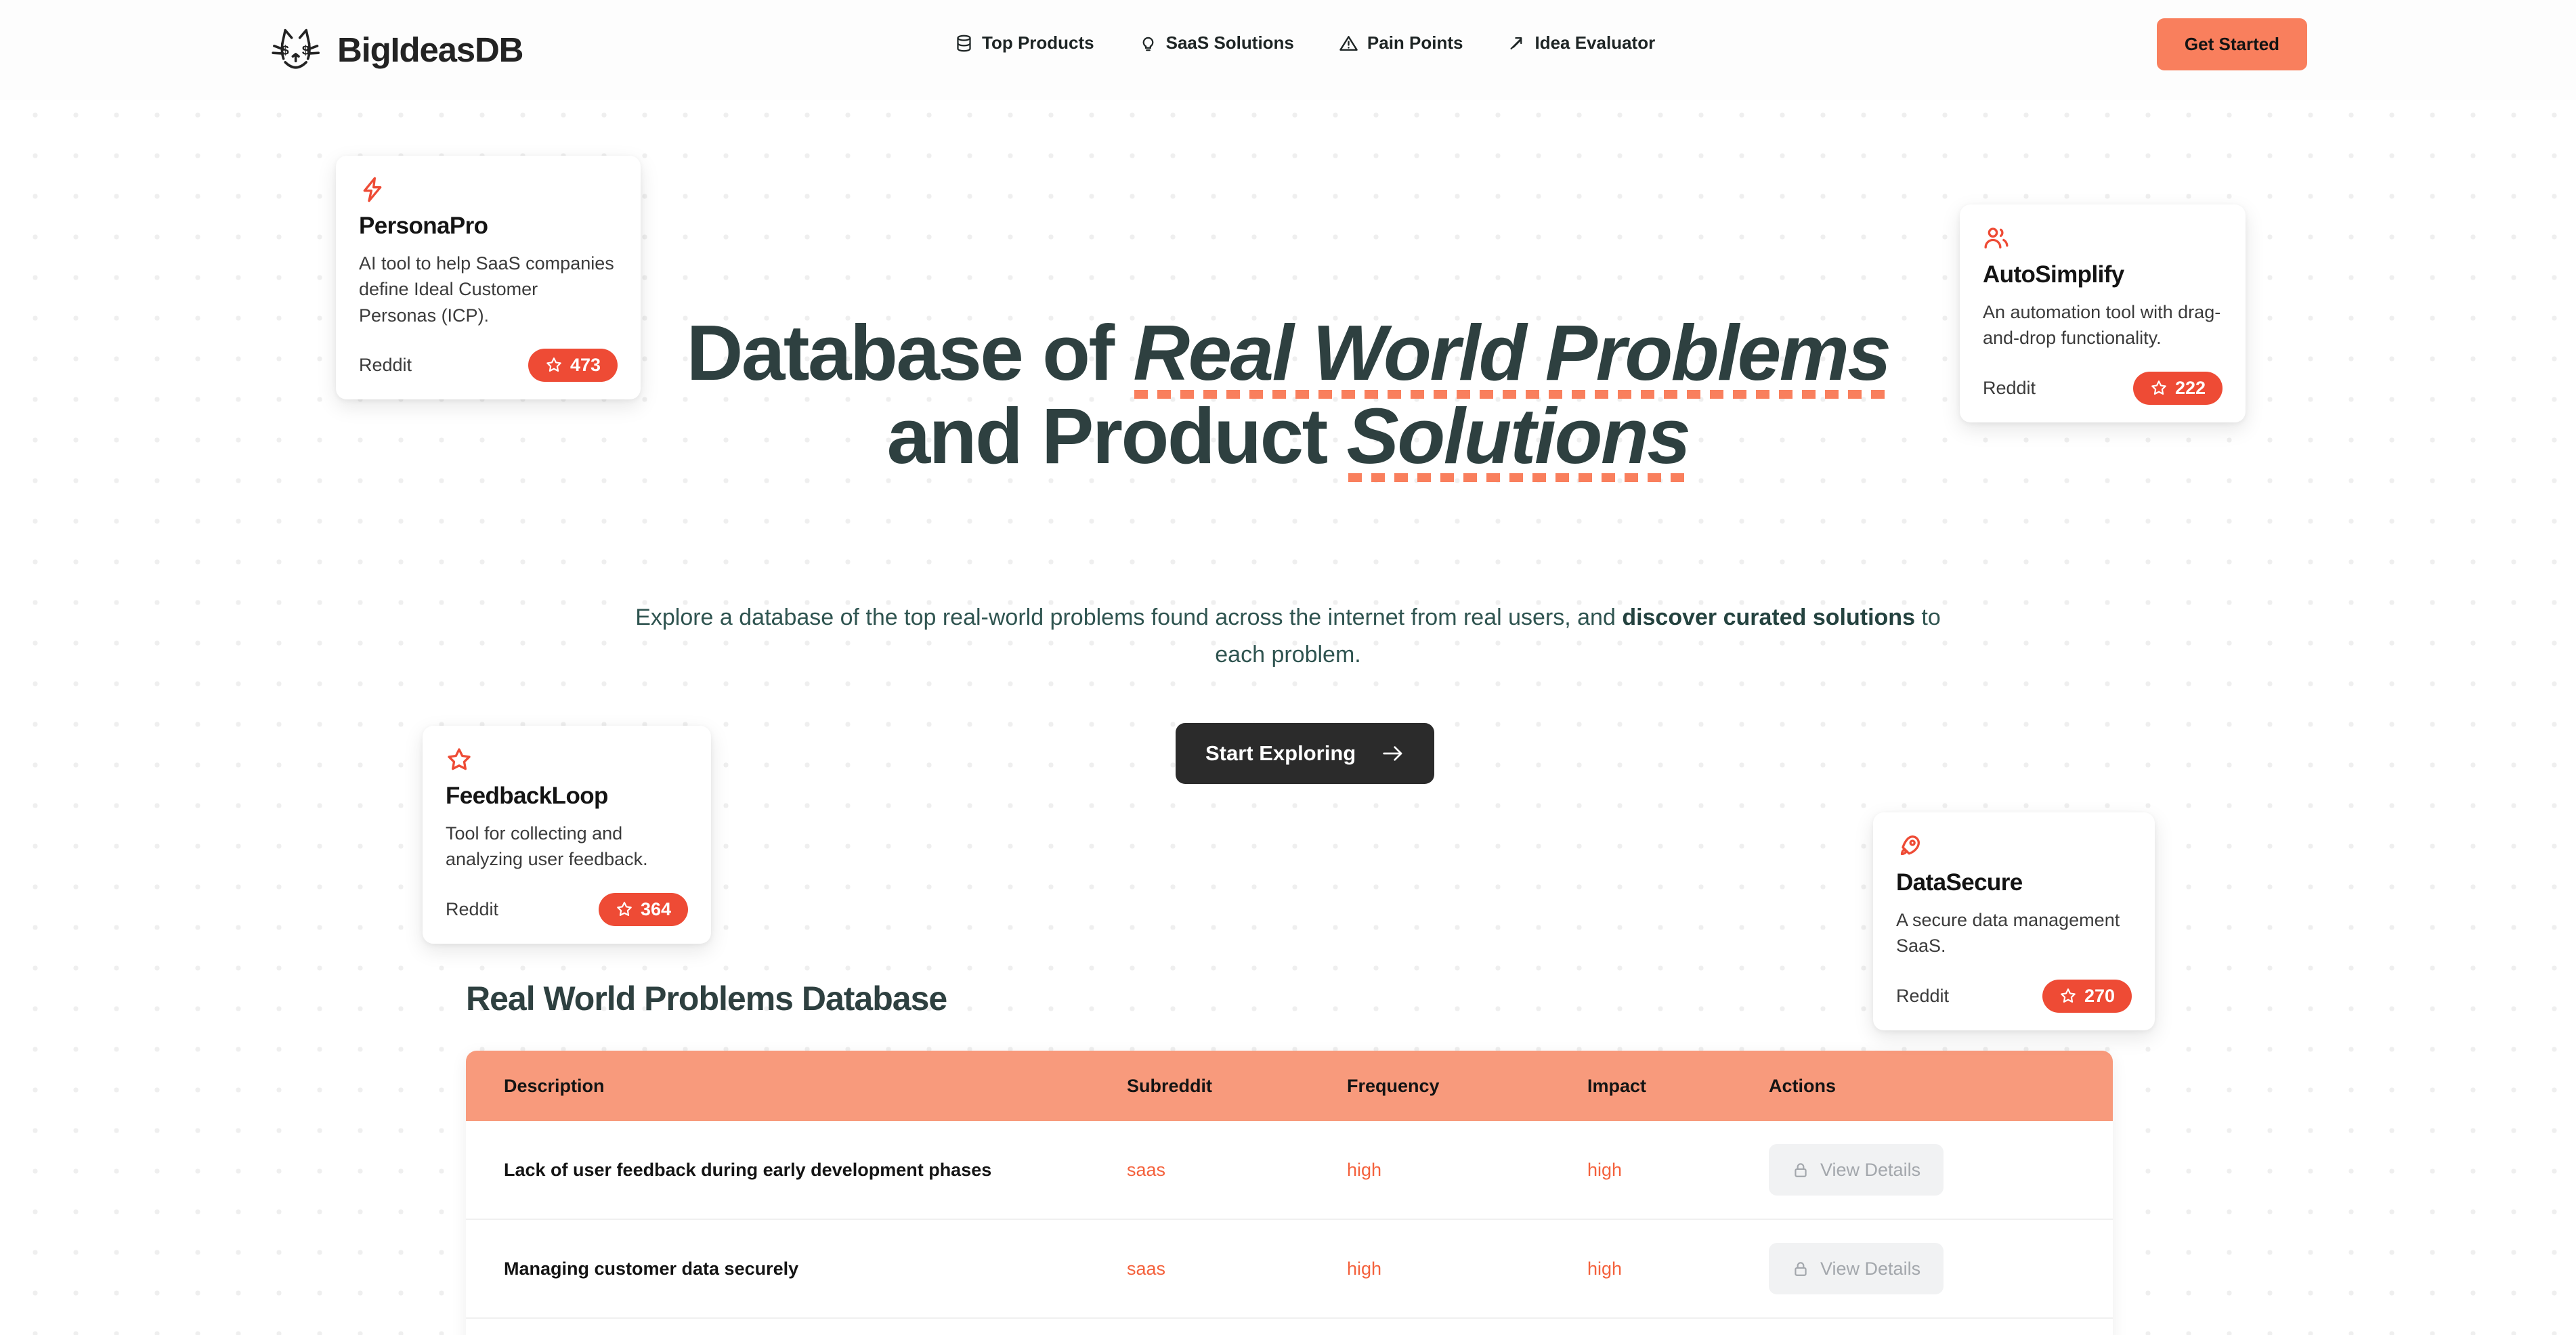 This screenshot has height=1335, width=2576. I want to click on nav-item-idea-evaluator: Idea Evaluator, so click(1581, 42).